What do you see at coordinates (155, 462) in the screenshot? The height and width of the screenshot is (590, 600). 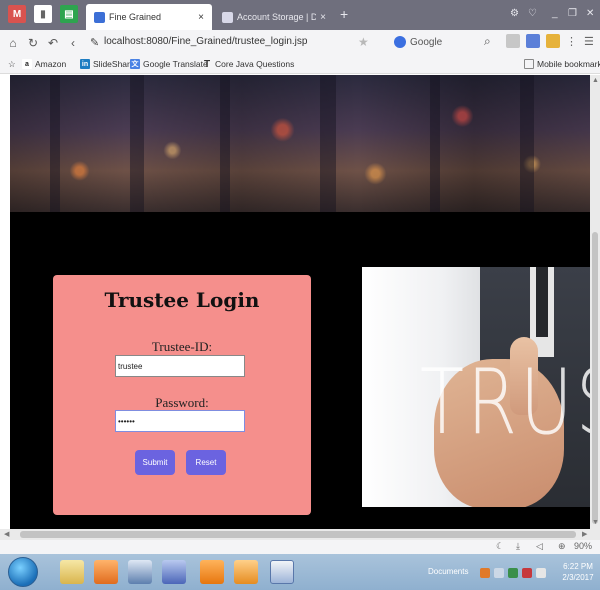 I see `submit-button: Submit` at bounding box center [155, 462].